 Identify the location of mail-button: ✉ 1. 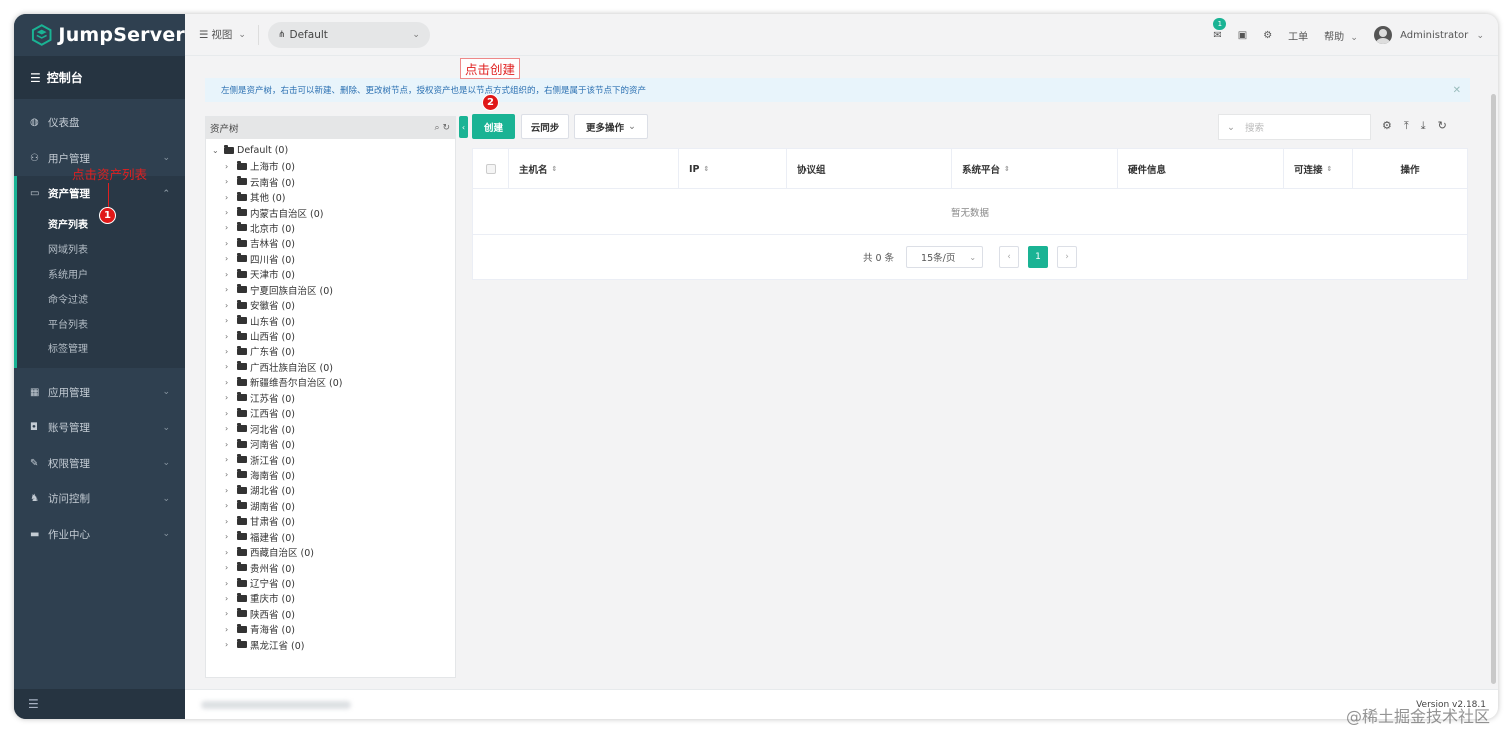
(1220, 29).